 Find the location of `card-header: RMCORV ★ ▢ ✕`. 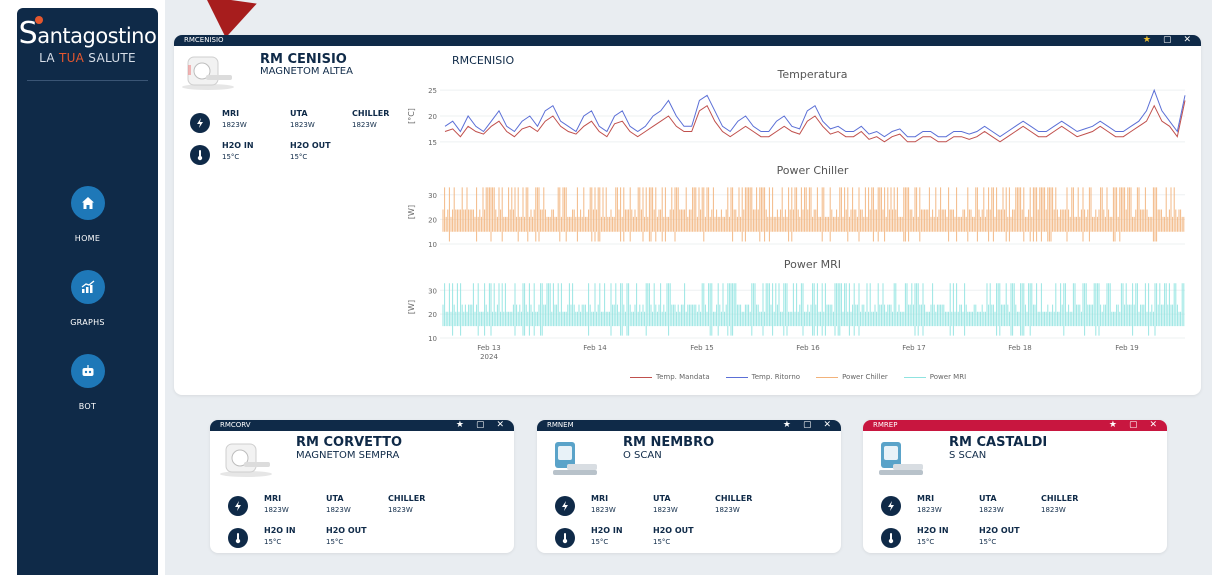

card-header: RMCORV ★ ▢ ✕ is located at coordinates (362, 425).